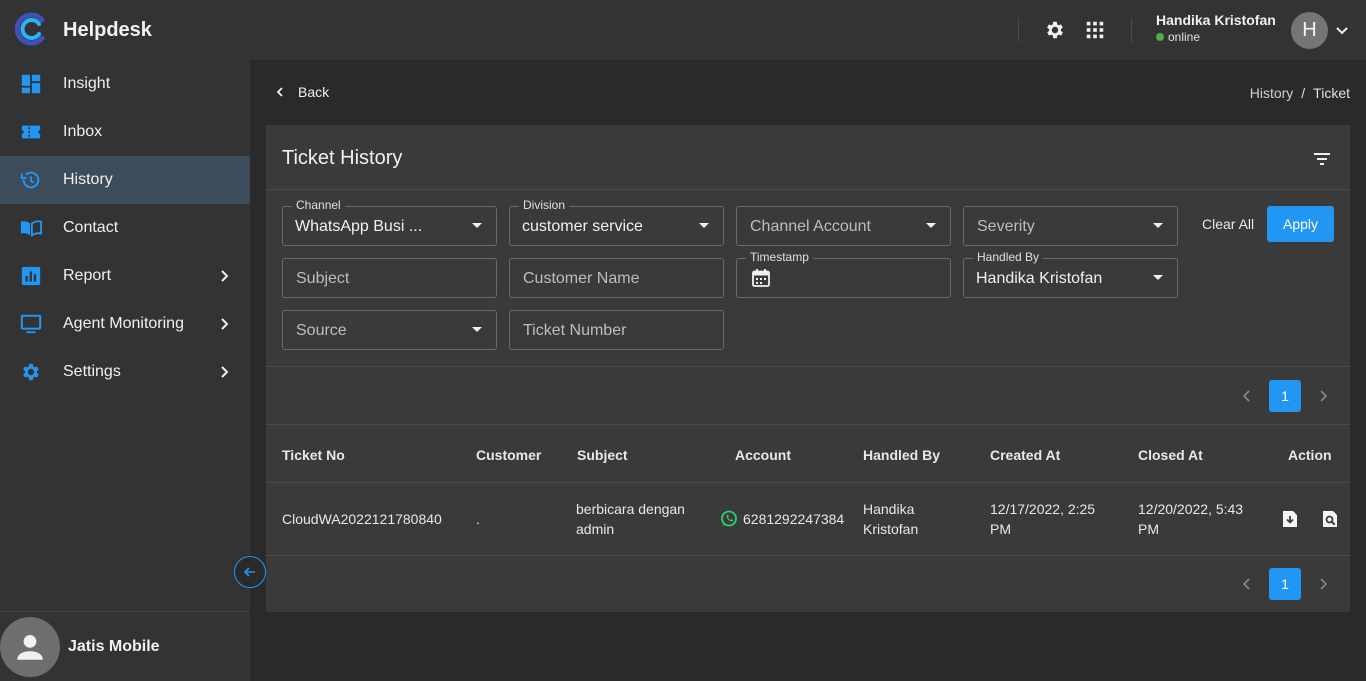  What do you see at coordinates (581, 278) in the screenshot?
I see `customer-name-placeholder: Customer Name` at bounding box center [581, 278].